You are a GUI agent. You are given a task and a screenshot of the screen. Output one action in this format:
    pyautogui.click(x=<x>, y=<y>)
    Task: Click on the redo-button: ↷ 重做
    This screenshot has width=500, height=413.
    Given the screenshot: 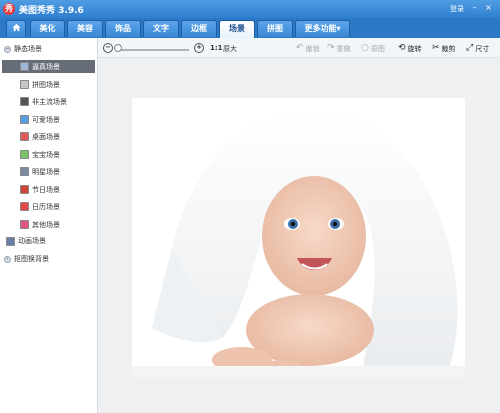 What is the action you would take?
    pyautogui.click(x=339, y=48)
    